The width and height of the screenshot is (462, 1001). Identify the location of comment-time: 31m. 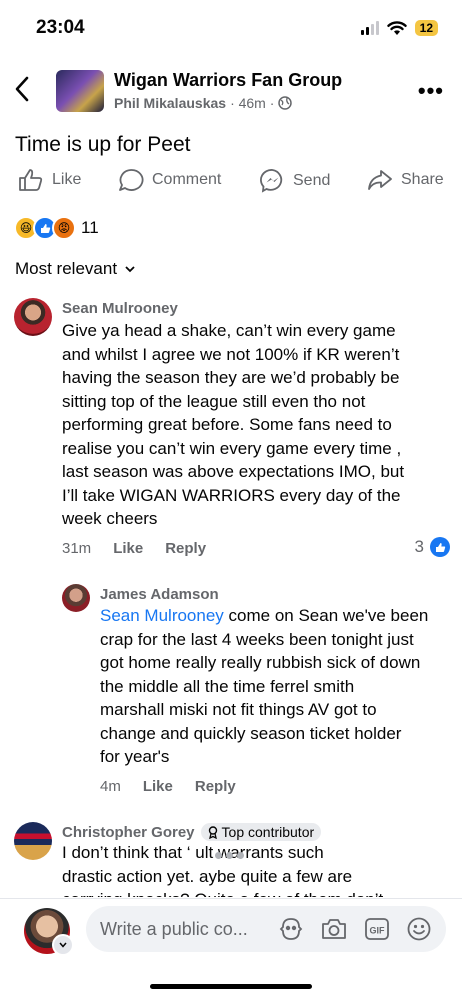
(77, 548).